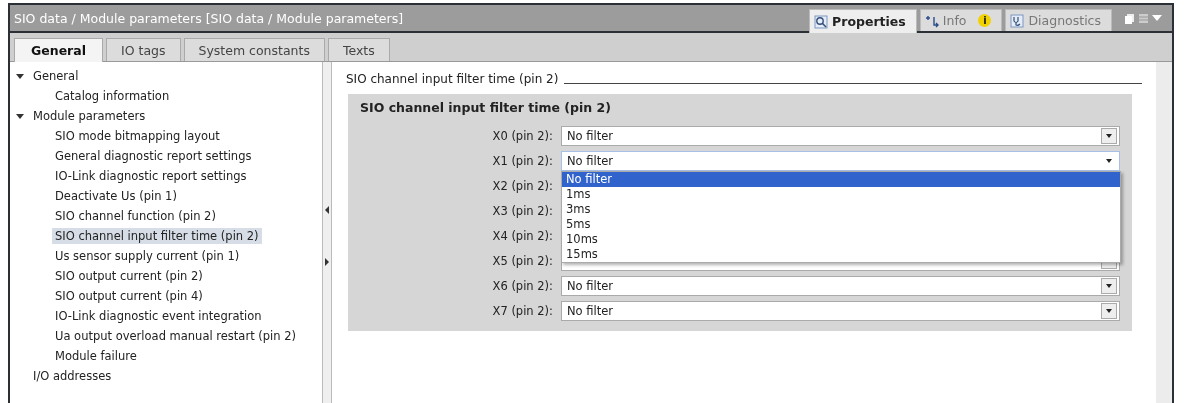  I want to click on tree-item: IO-Link diagnostic report settings, so click(151, 176).